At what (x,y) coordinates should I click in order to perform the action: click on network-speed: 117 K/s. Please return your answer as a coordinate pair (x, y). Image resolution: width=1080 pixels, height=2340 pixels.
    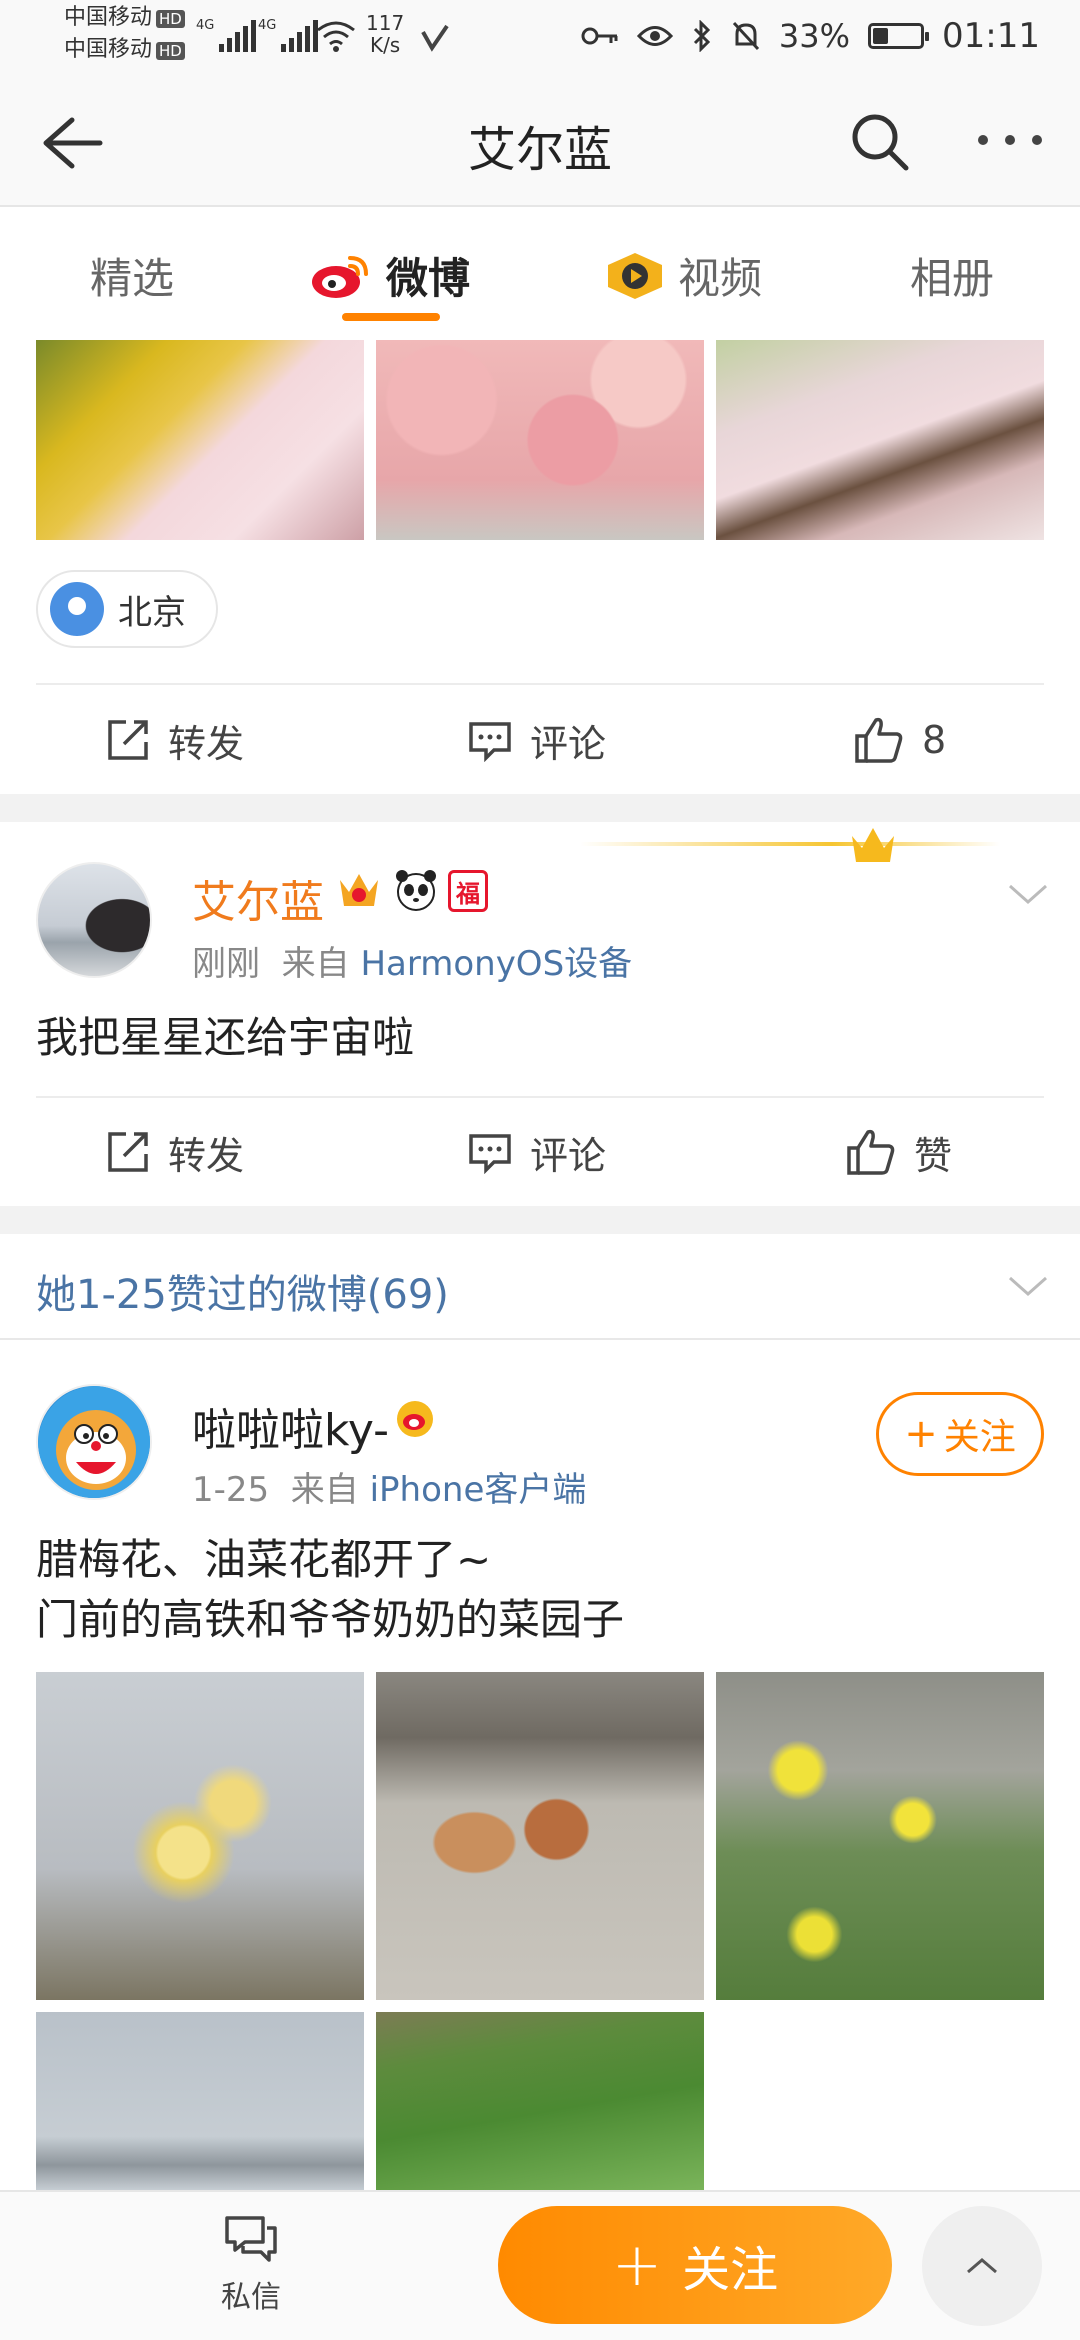
    Looking at the image, I should click on (385, 34).